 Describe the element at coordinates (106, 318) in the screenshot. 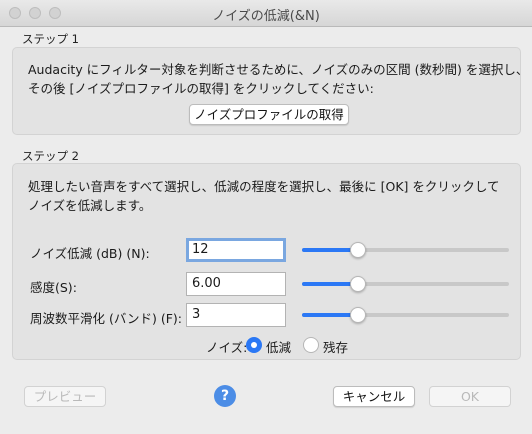

I see `frequency-smoothing-label: 周波数平滑化 (バンド) (F):` at that location.